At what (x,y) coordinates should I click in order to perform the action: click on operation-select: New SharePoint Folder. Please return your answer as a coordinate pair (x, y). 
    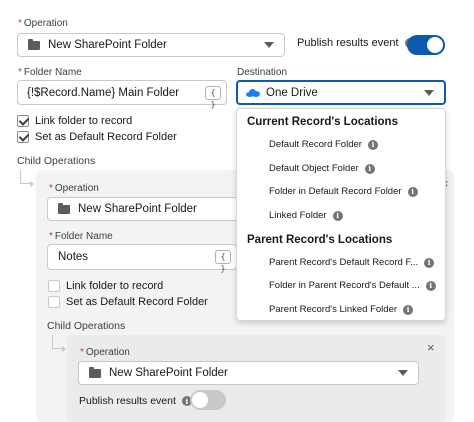
    Looking at the image, I should click on (151, 45).